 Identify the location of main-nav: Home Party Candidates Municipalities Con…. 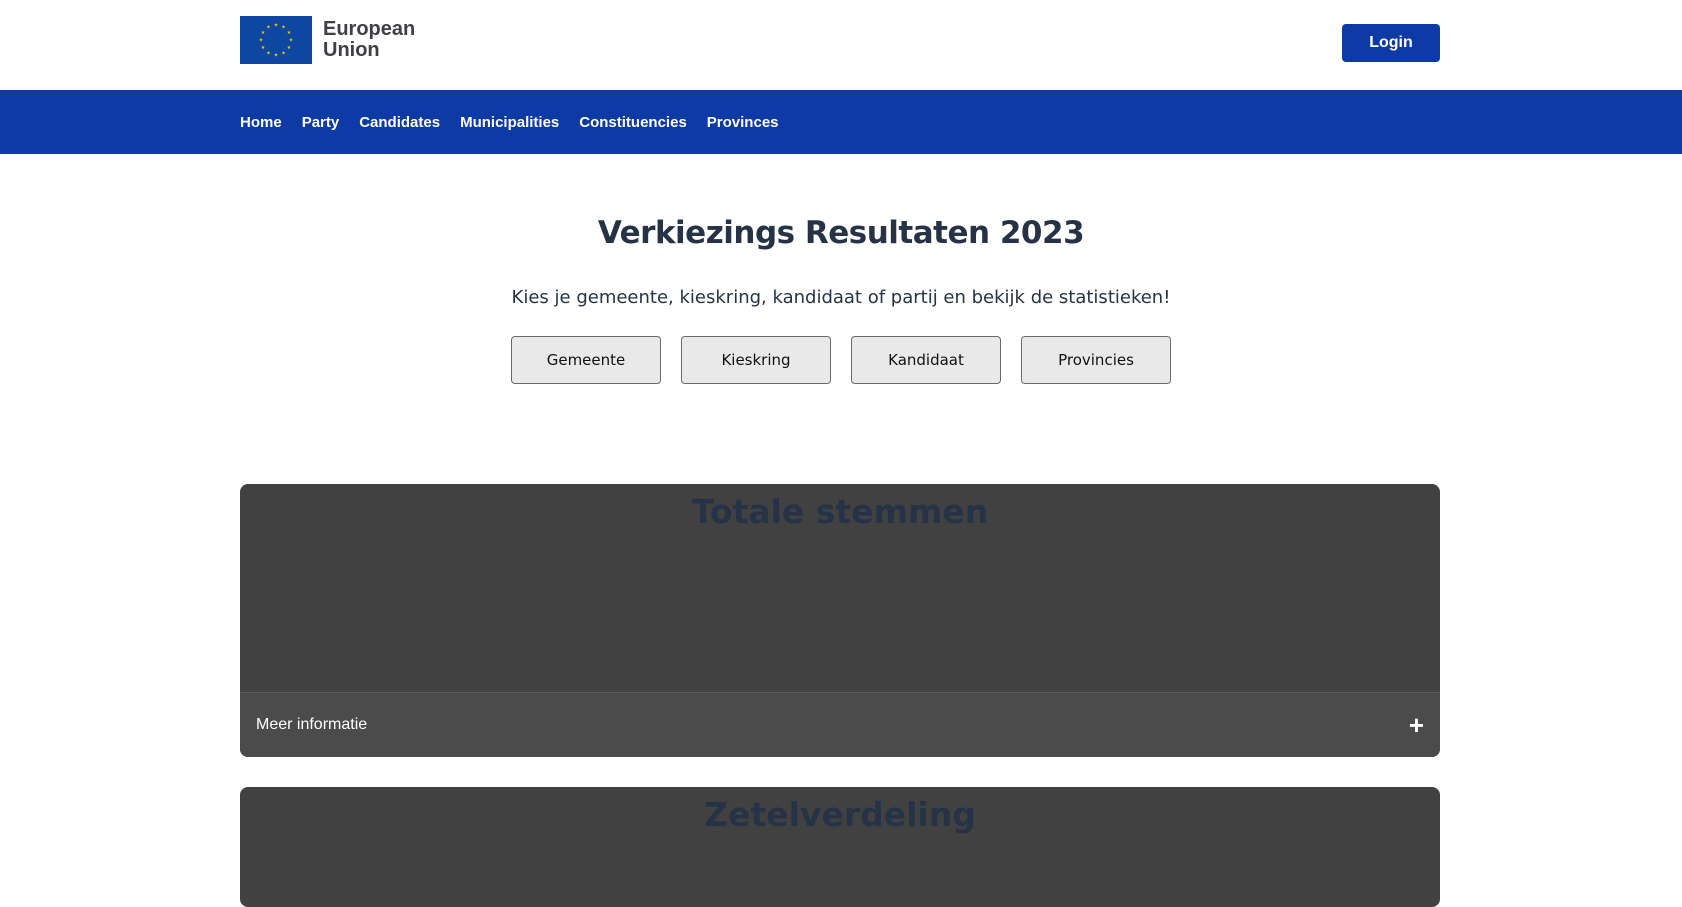
(841, 122).